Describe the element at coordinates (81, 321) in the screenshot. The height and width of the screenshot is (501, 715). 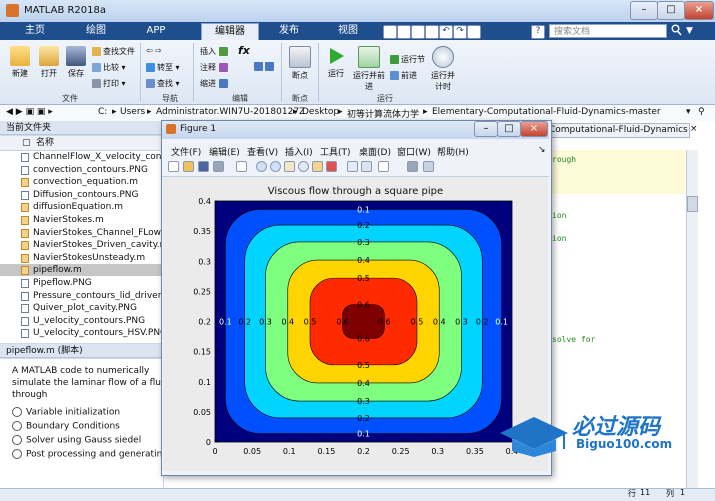
I see `file-list-item: U_velocity_contours.PNG` at that location.